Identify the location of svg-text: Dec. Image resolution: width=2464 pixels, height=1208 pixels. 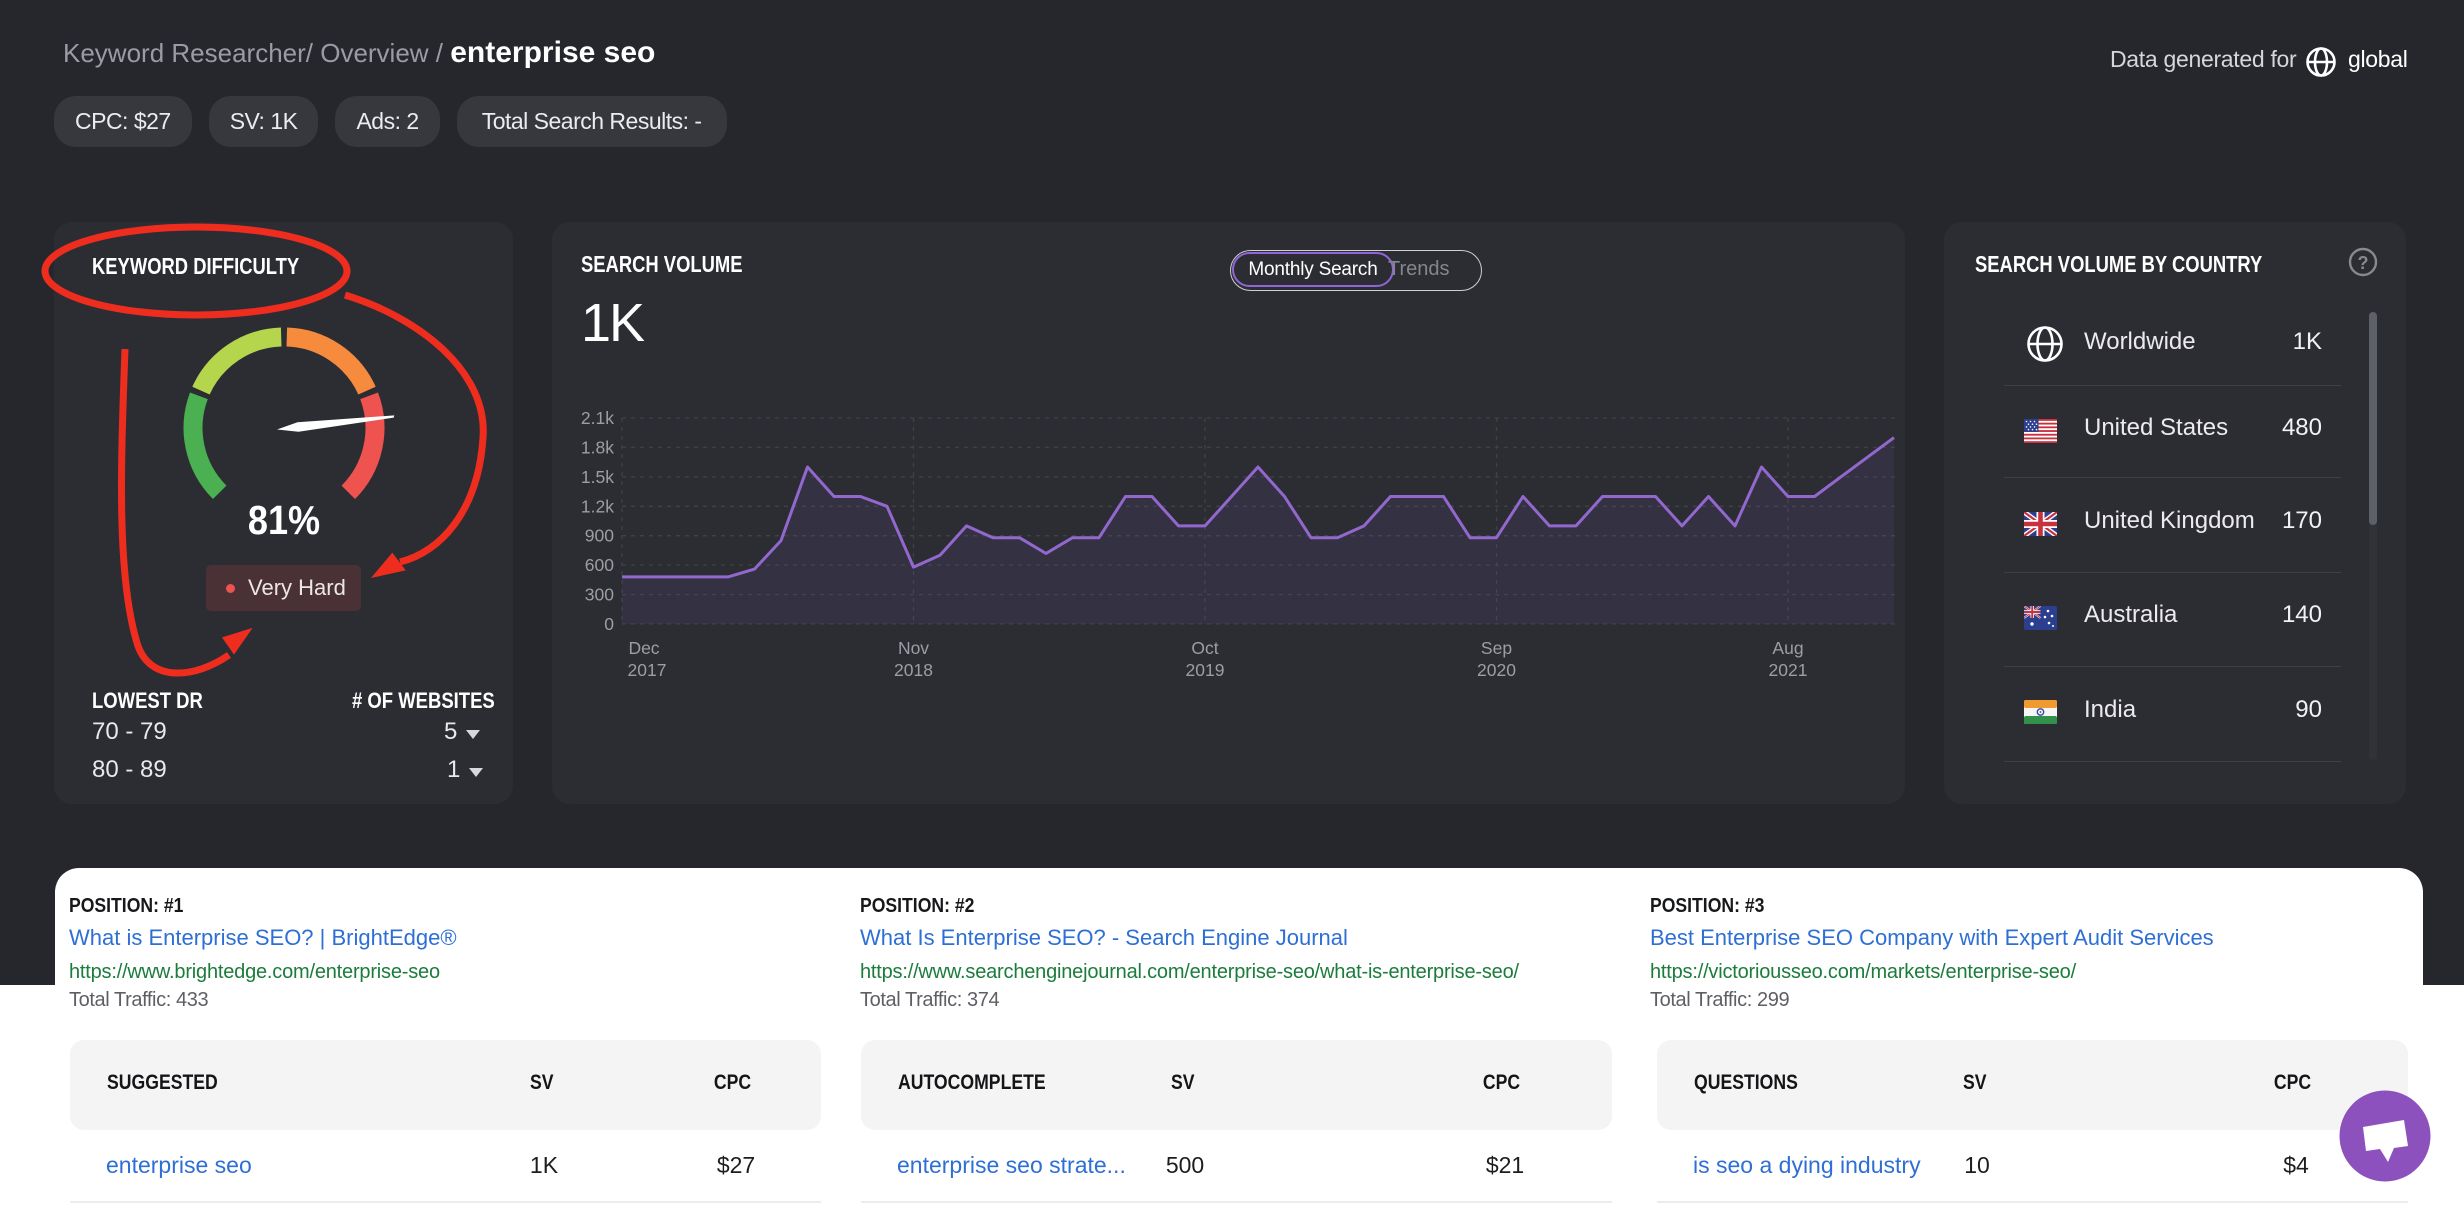
(643, 648).